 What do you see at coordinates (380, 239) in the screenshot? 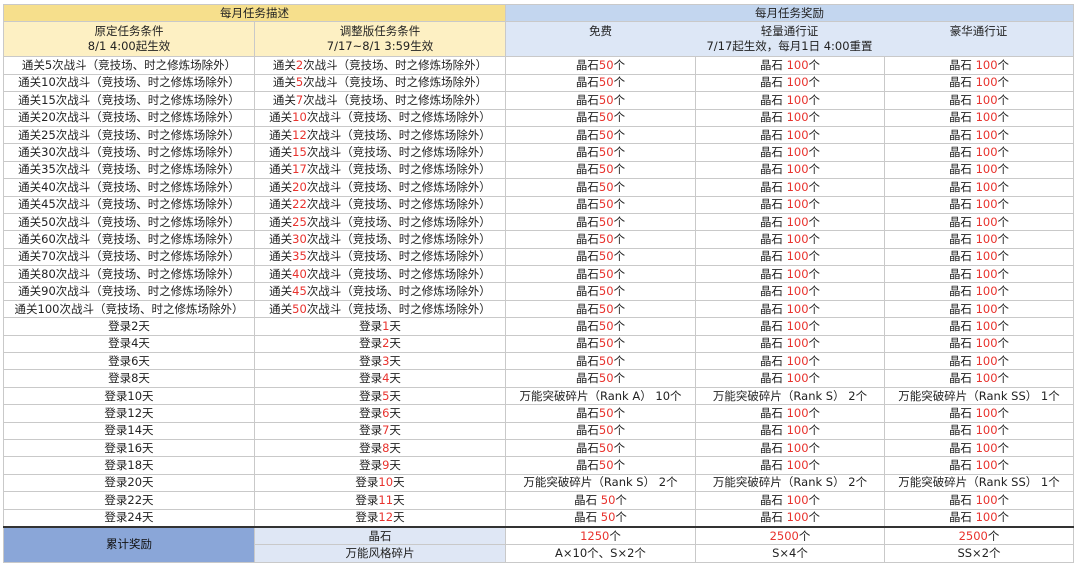
I see `adj-condition-cell: 通关30次战斗（竞技场、时之修炼场除外）` at bounding box center [380, 239].